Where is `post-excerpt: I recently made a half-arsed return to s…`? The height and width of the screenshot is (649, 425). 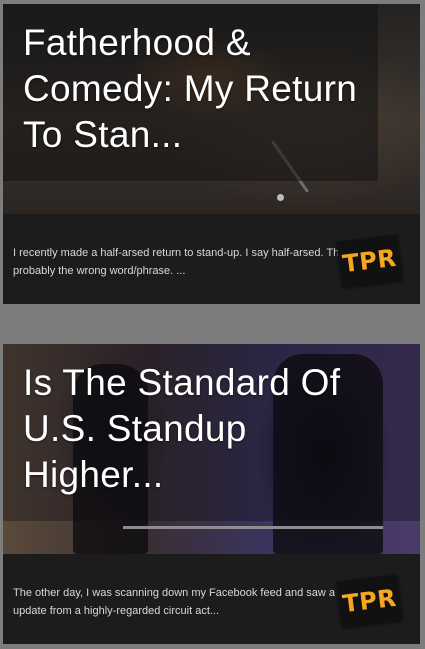 post-excerpt: I recently made a half-arsed return to s… is located at coordinates (185, 262).